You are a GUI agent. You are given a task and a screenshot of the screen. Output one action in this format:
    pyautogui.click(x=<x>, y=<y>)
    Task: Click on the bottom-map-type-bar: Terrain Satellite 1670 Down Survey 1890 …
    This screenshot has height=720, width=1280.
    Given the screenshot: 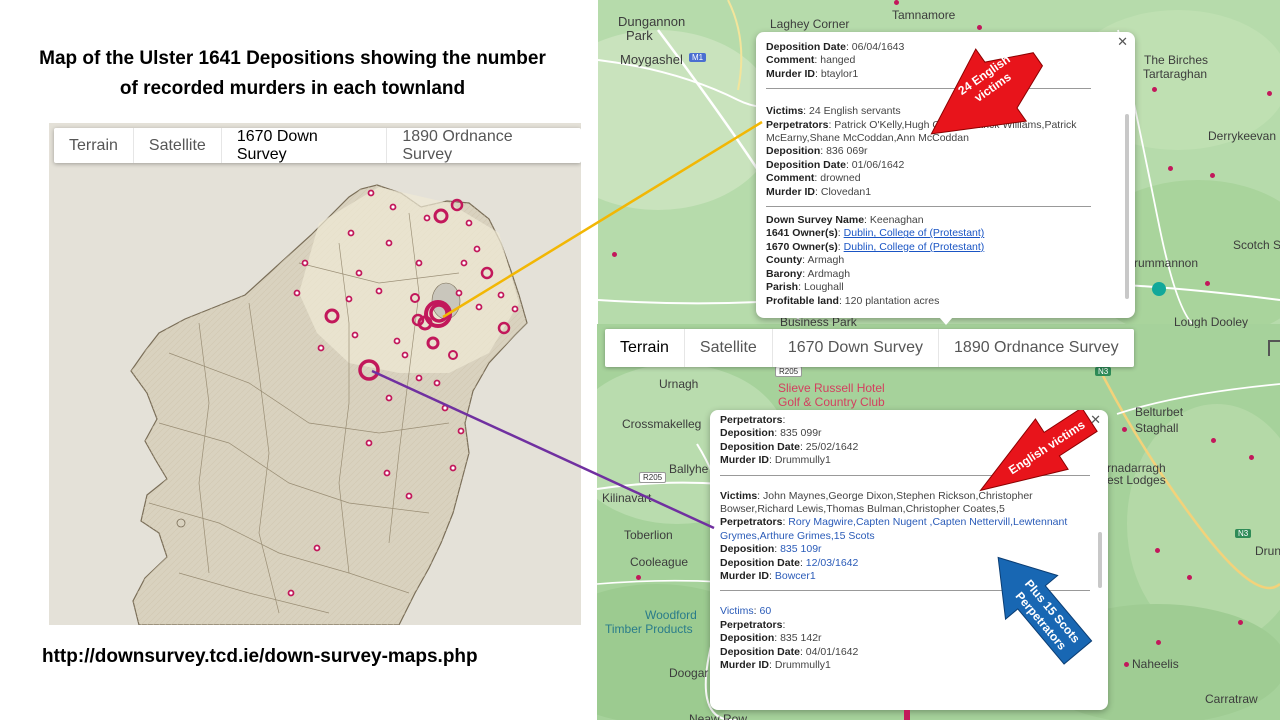 What is the action you would take?
    pyautogui.click(x=869, y=348)
    